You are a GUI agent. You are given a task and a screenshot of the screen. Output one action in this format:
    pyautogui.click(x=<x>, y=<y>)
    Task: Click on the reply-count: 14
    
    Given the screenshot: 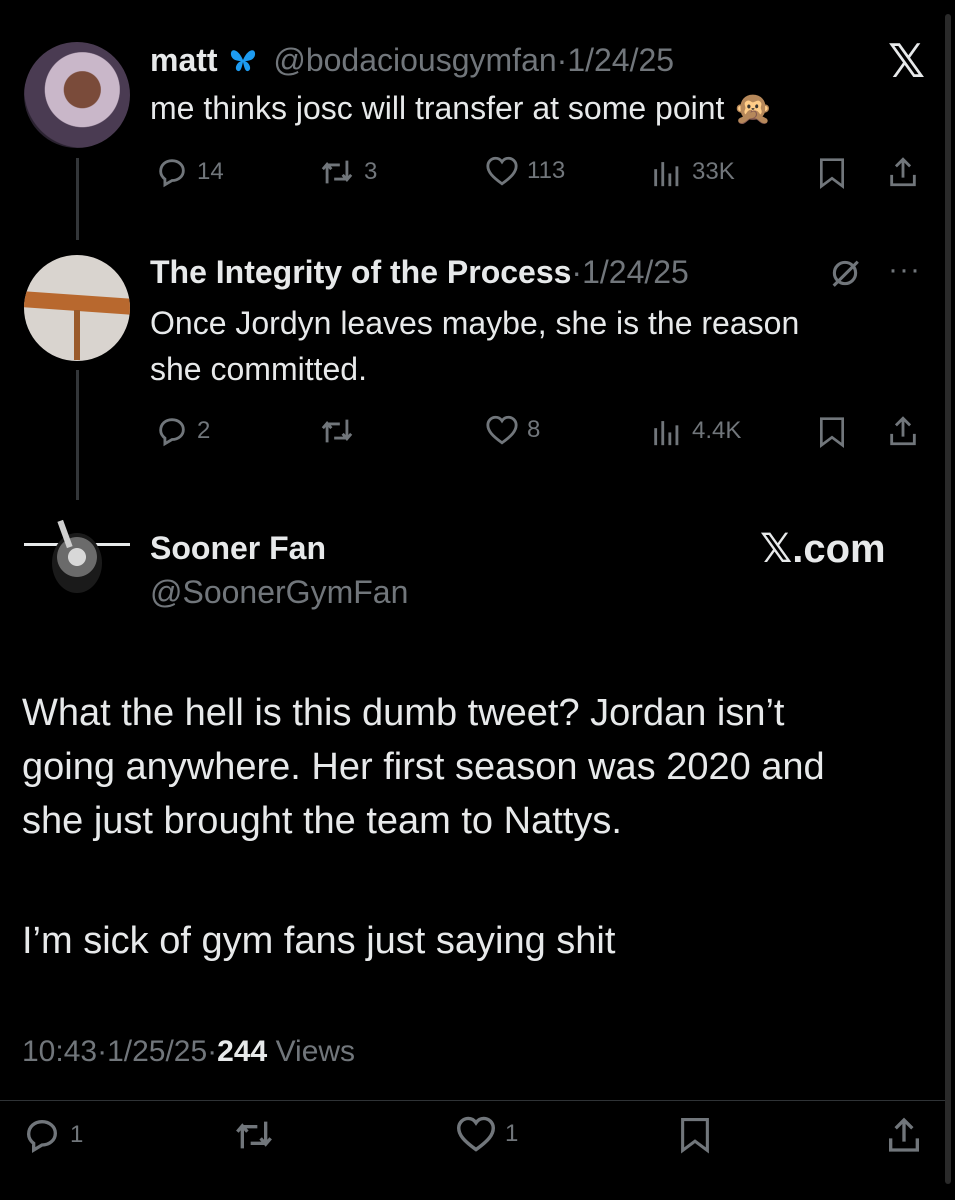 What is the action you would take?
    pyautogui.click(x=210, y=171)
    